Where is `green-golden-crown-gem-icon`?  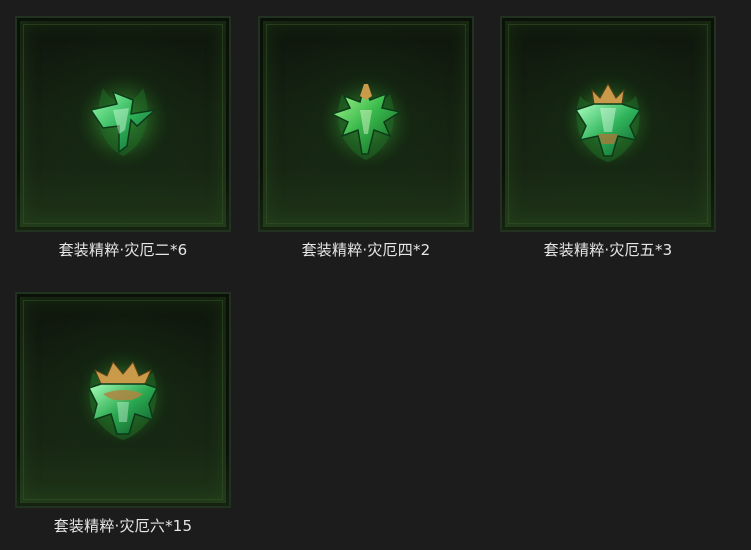
green-golden-crown-gem-icon is located at coordinates (123, 398).